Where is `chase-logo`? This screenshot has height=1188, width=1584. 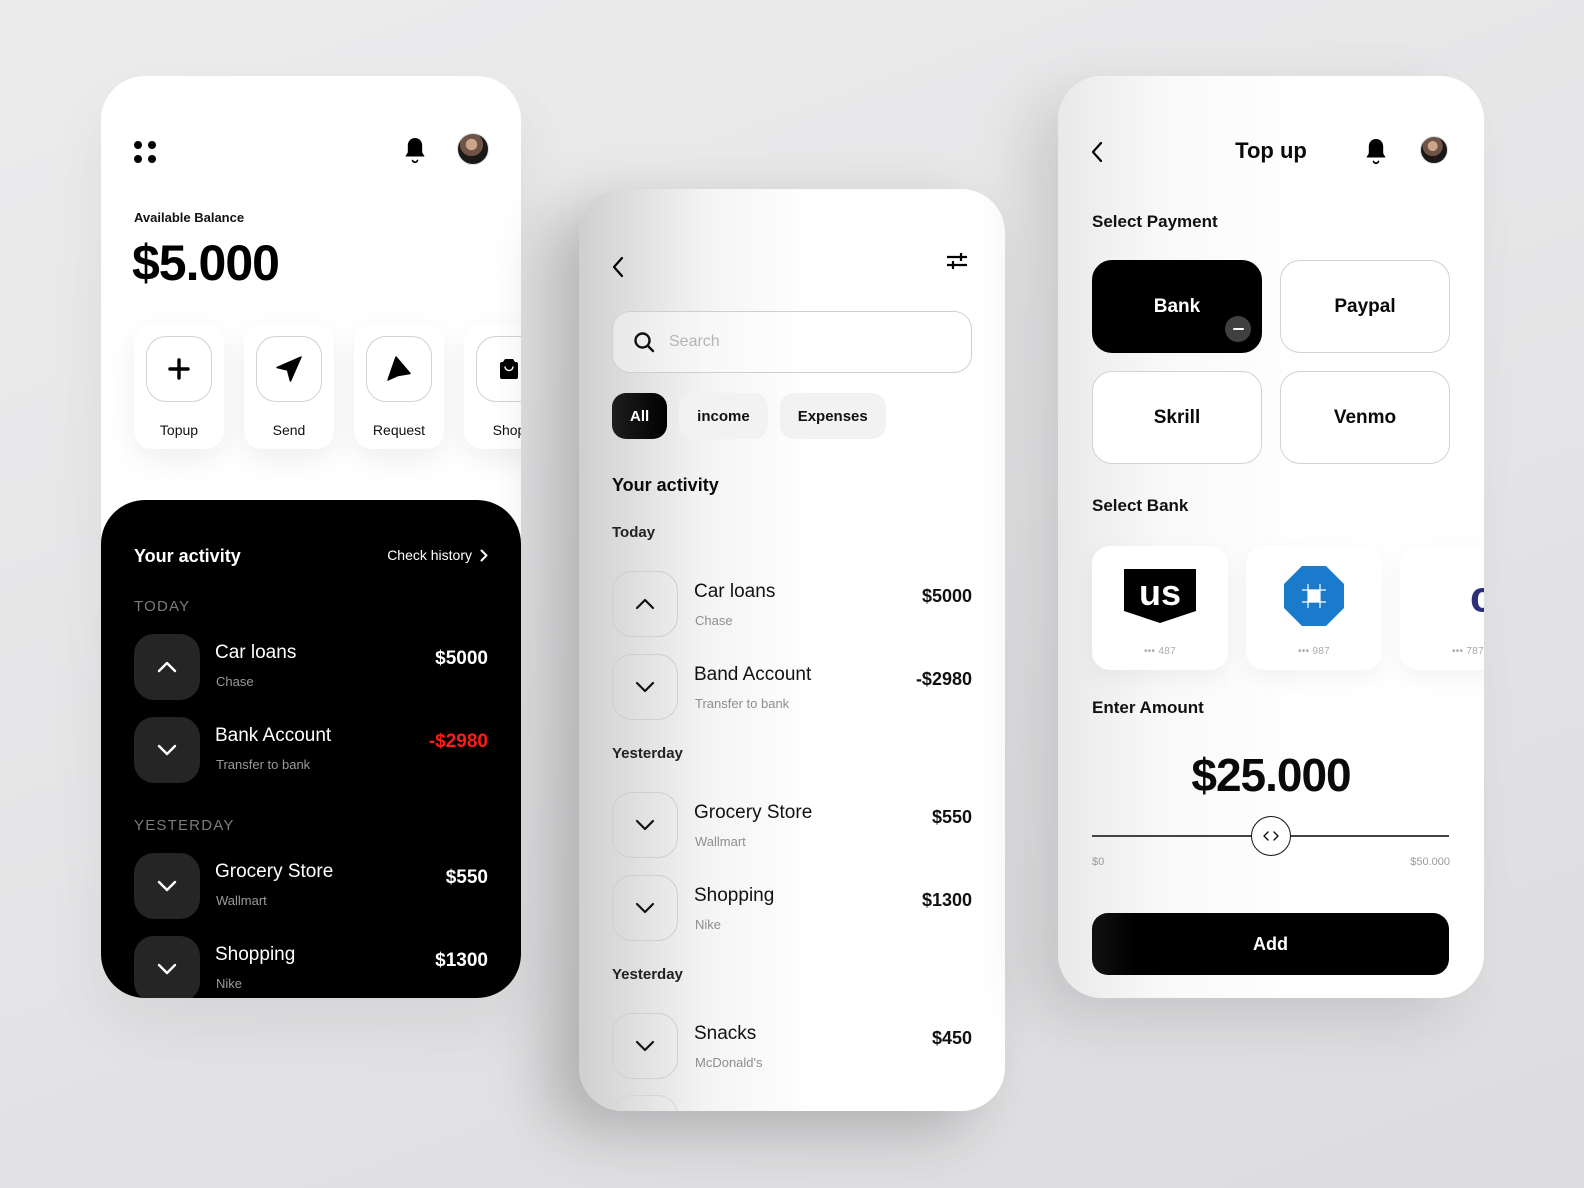 chase-logo is located at coordinates (1314, 596).